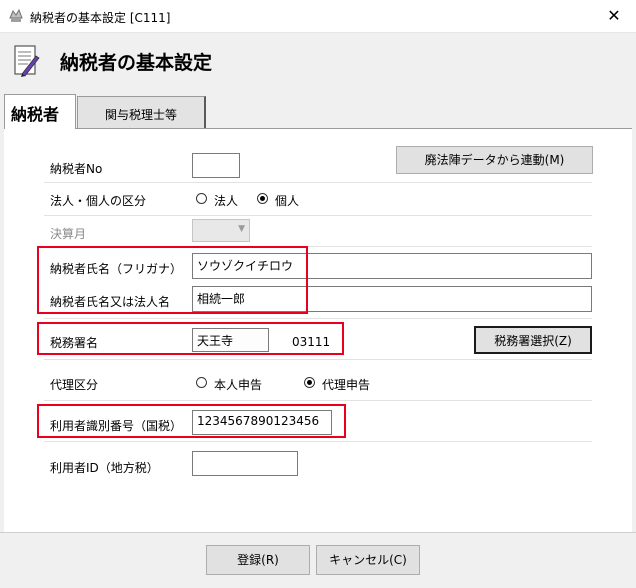 This screenshot has height=588, width=636. I want to click on tax-office-select-button: 税務署選択(Z), so click(533, 340).